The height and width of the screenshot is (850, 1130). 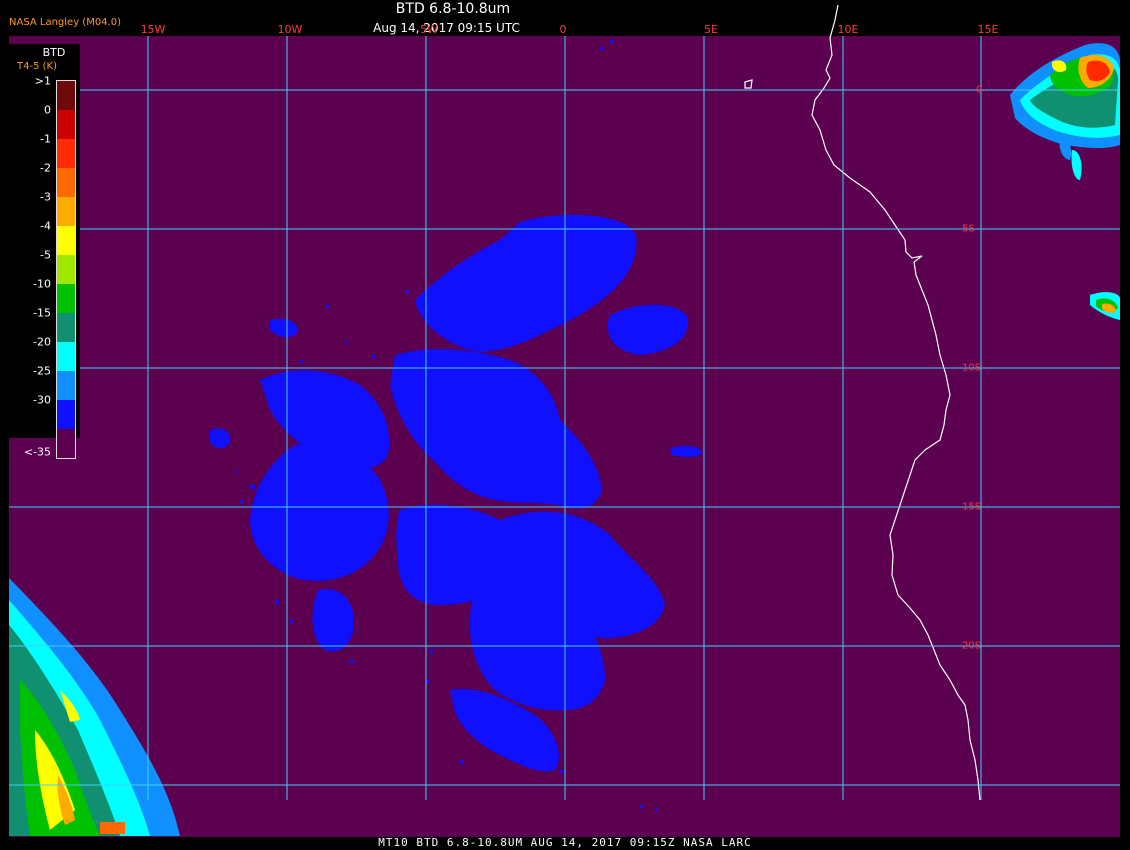 What do you see at coordinates (42, 400) in the screenshot?
I see `legend-label: -30` at bounding box center [42, 400].